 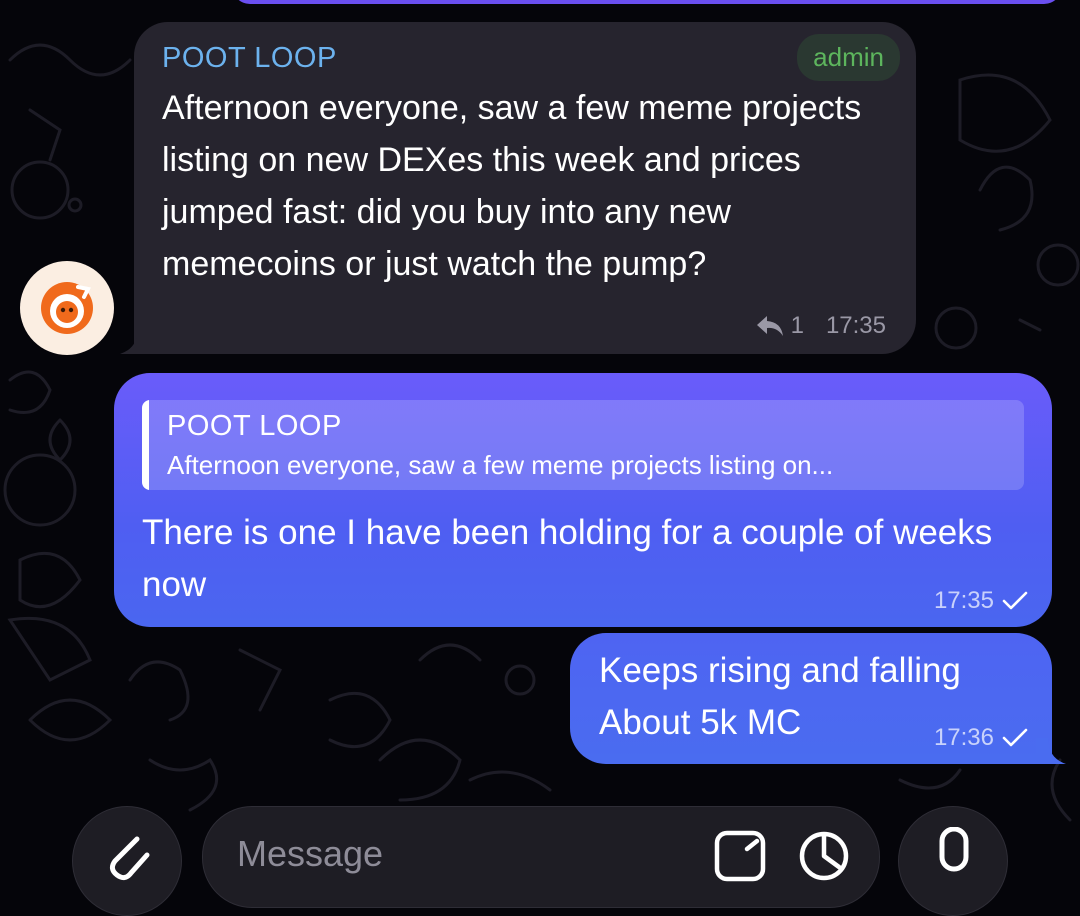 I want to click on orange-mascot-icon, so click(x=67, y=308).